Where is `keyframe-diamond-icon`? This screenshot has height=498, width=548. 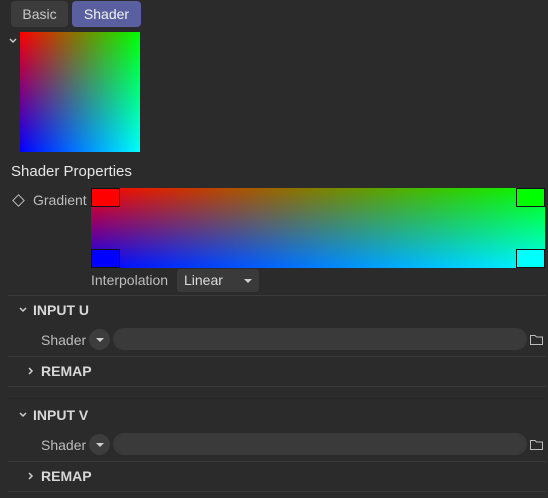
keyframe-diamond-icon is located at coordinates (18, 200).